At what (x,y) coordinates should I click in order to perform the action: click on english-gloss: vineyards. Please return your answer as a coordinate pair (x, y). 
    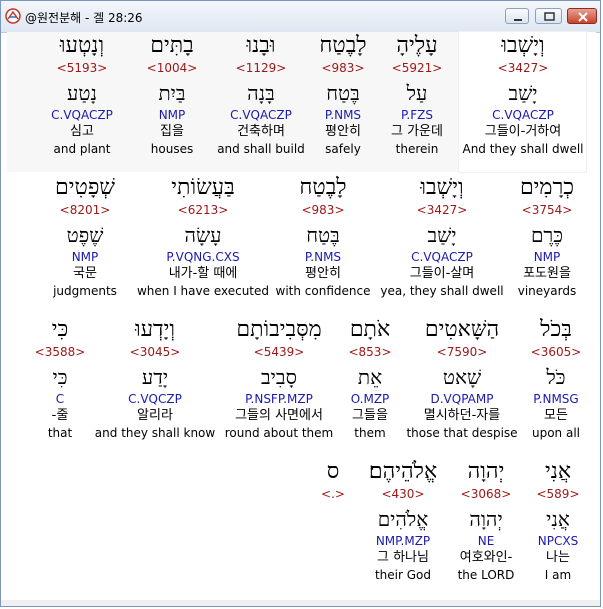
    Looking at the image, I should click on (547, 291).